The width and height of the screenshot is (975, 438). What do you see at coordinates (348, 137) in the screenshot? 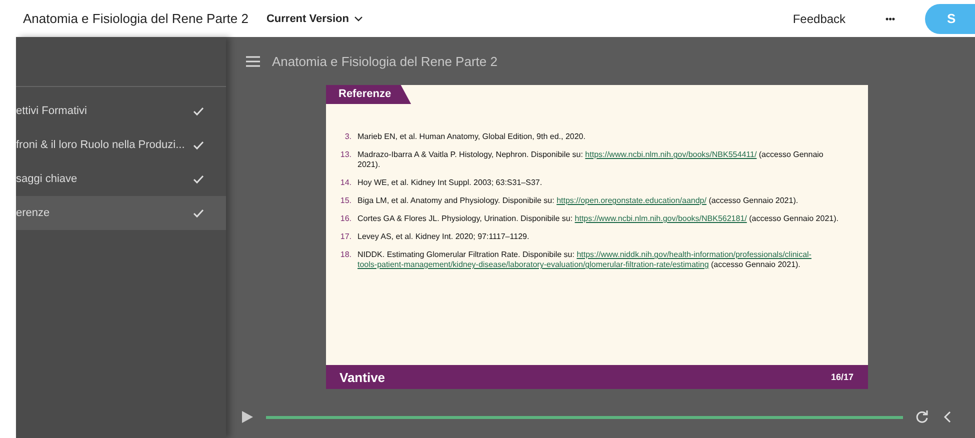
I see `reference-number: 3.` at bounding box center [348, 137].